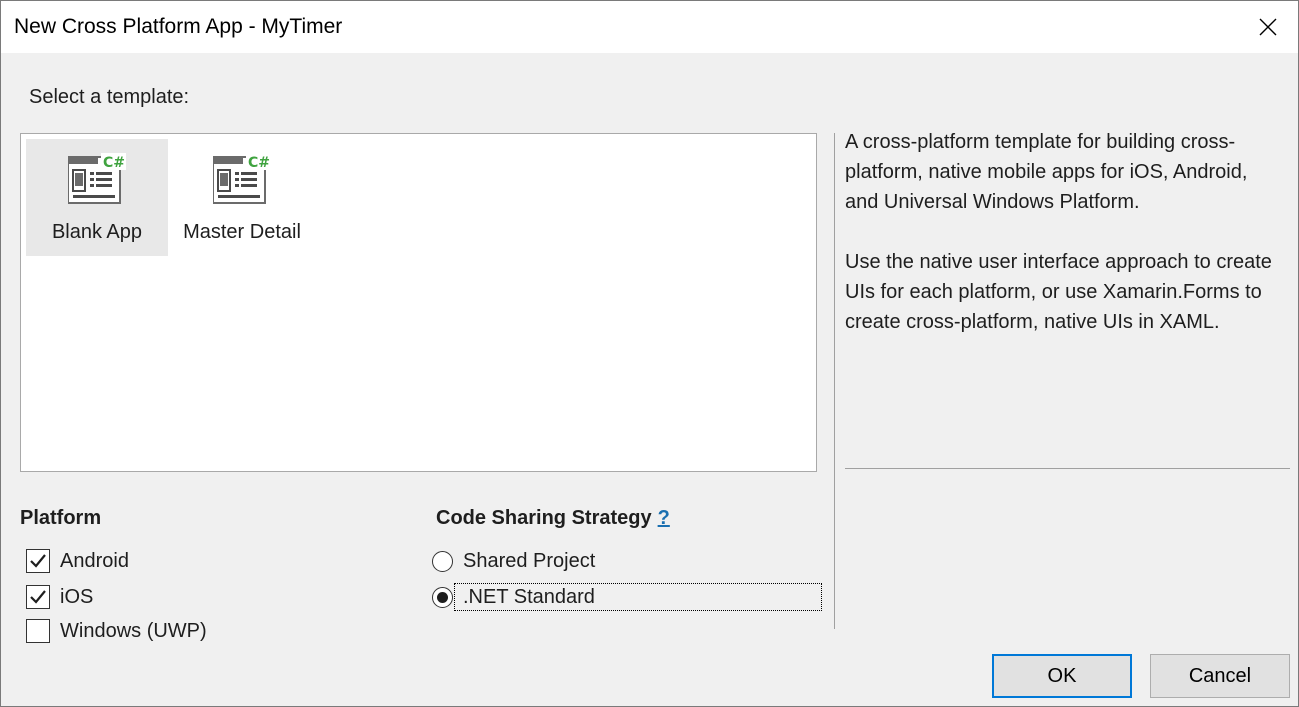 The height and width of the screenshot is (707, 1299). I want to click on shared-project-option: Shared Project, so click(513, 561).